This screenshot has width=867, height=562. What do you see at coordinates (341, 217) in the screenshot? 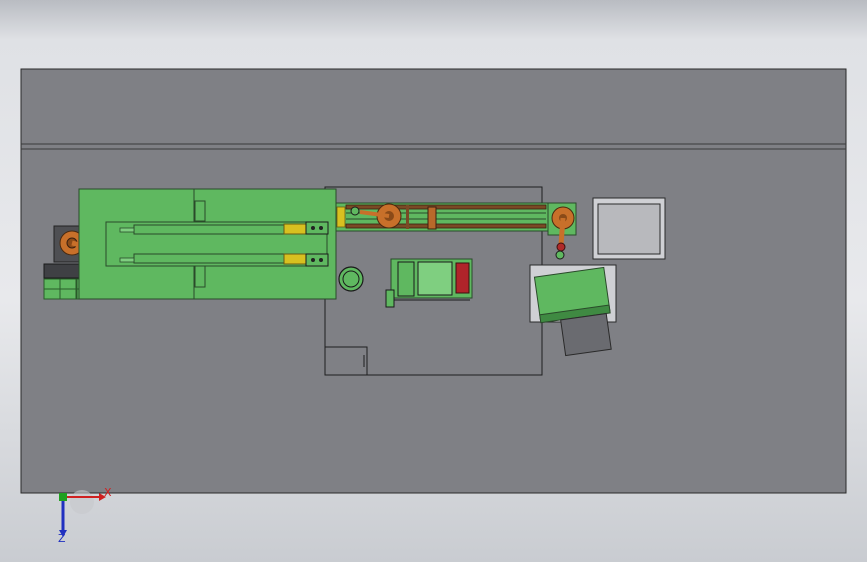
I see `gantry-yellow-stop` at bounding box center [341, 217].